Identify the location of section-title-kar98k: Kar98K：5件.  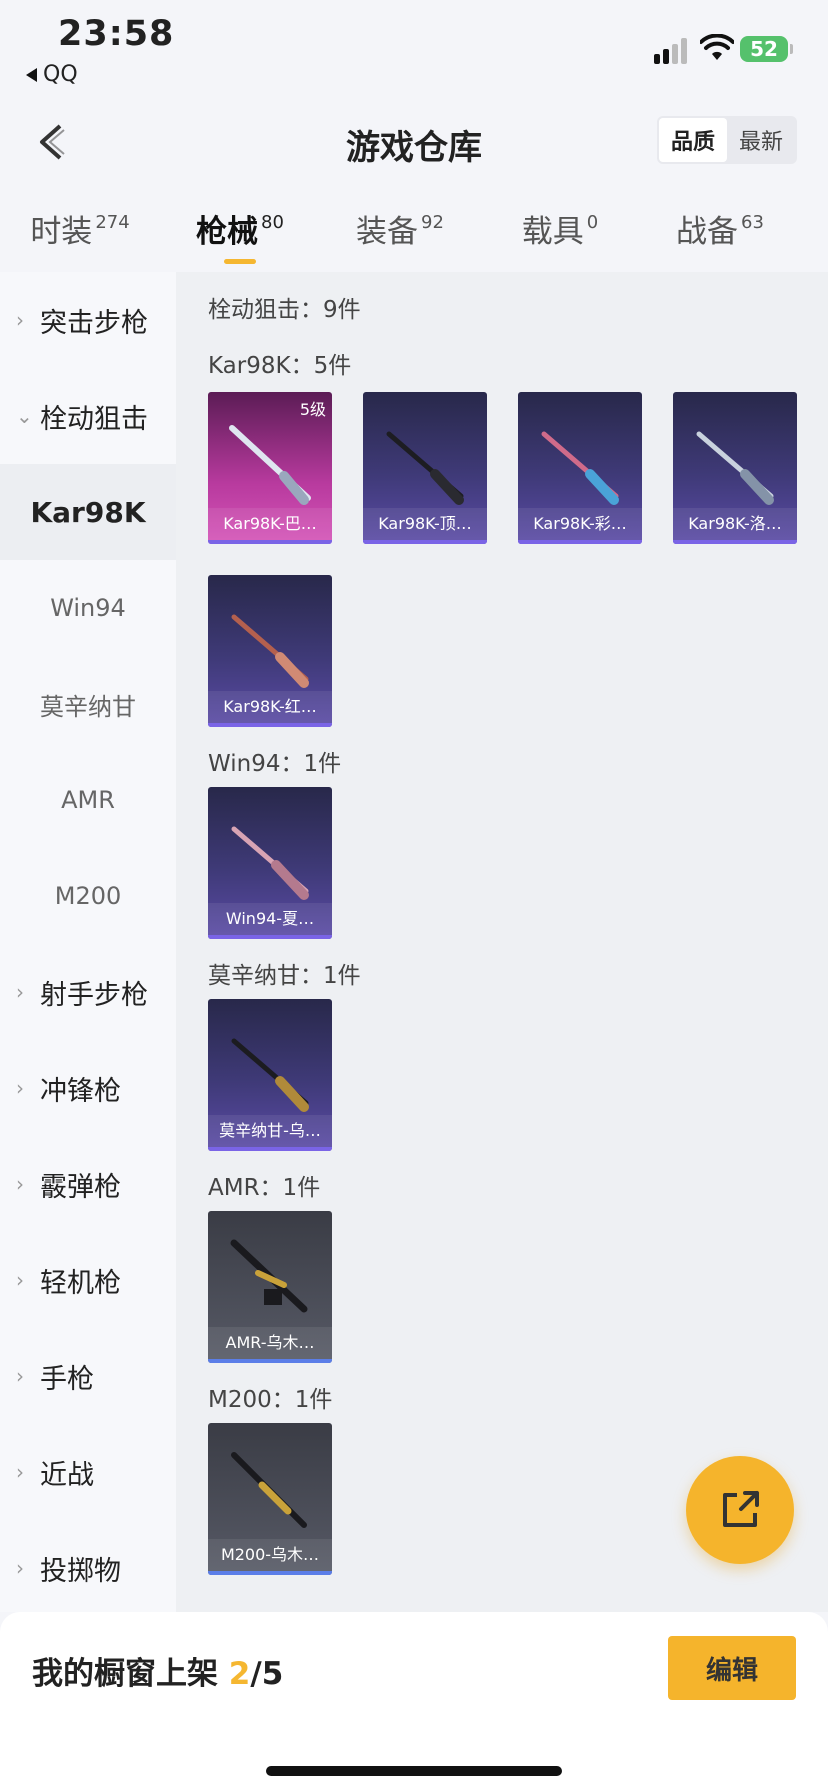
(280, 366).